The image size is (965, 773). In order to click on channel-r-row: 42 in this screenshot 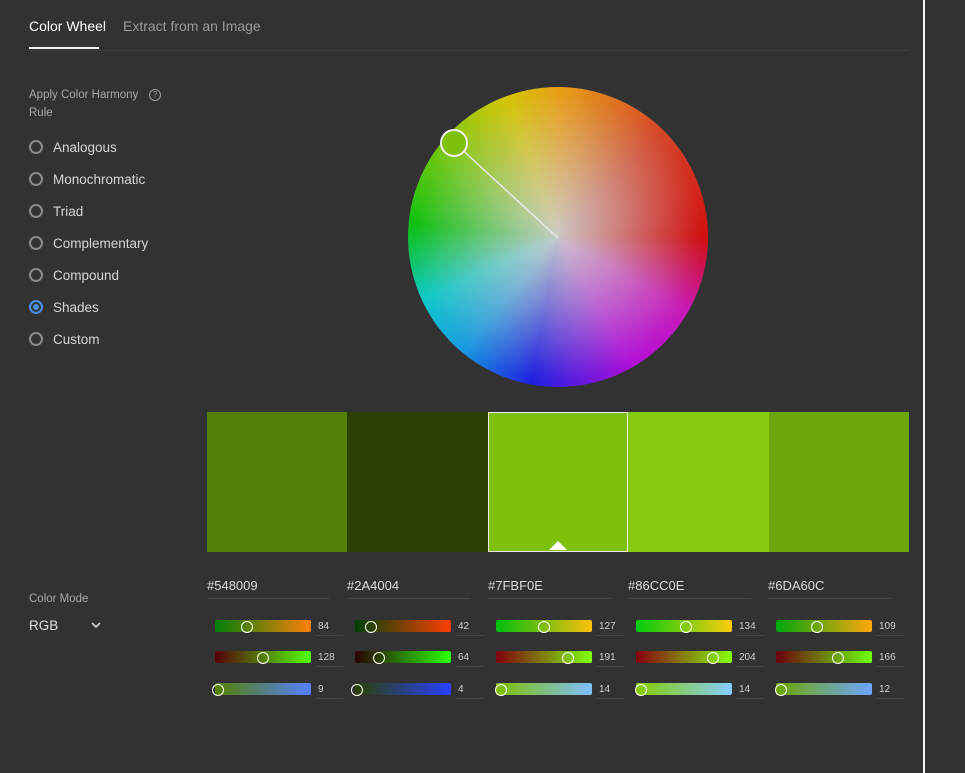, I will do `click(415, 627)`.